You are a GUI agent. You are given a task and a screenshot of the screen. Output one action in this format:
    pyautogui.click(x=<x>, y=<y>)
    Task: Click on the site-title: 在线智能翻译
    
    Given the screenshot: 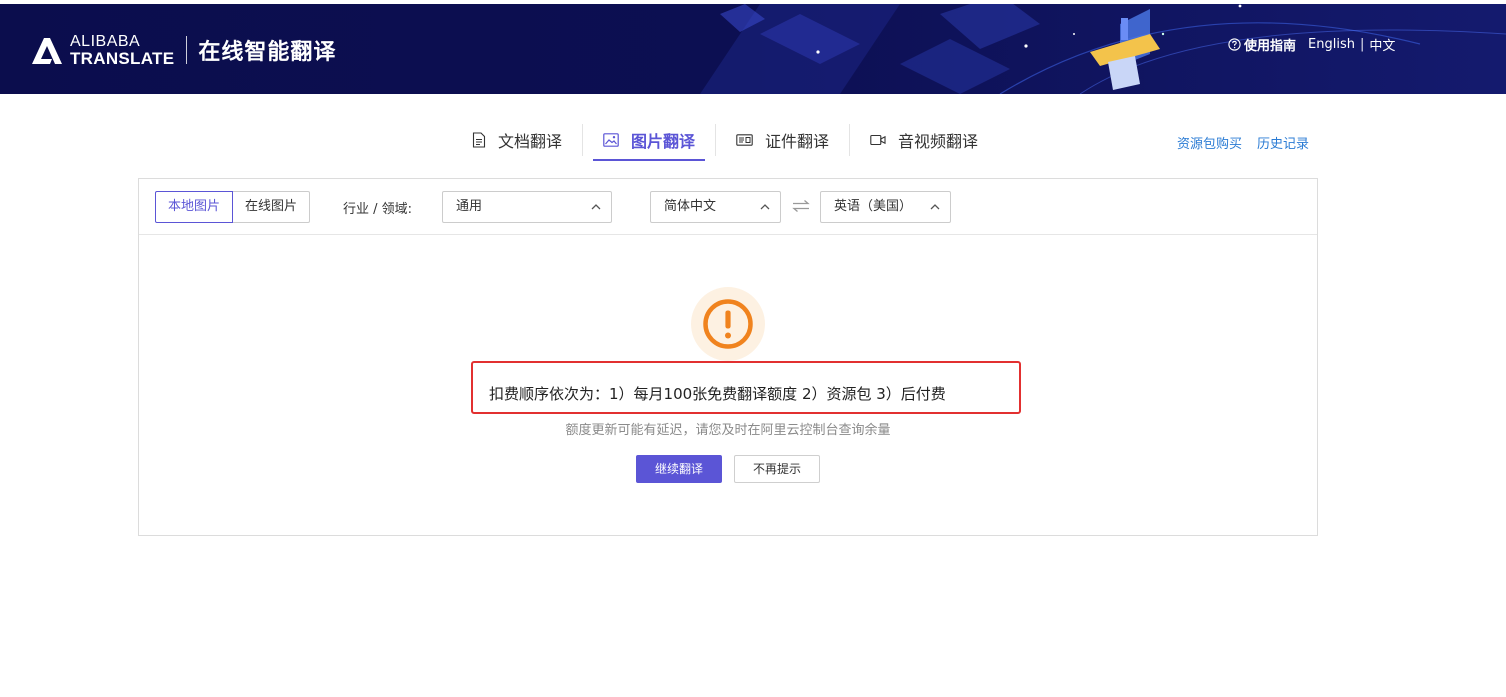 What is the action you would take?
    pyautogui.click(x=267, y=52)
    